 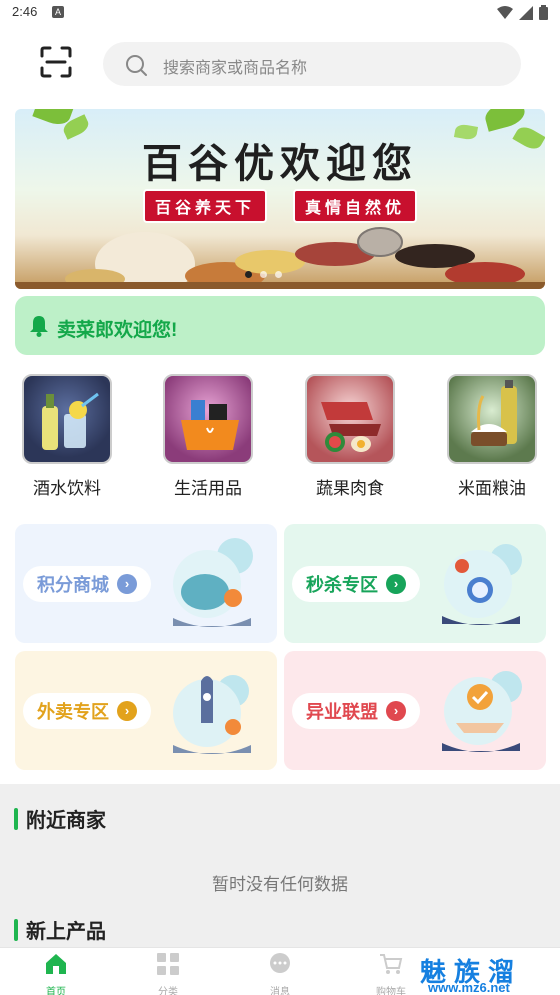 I want to click on drinks-icon, so click(x=67, y=419).